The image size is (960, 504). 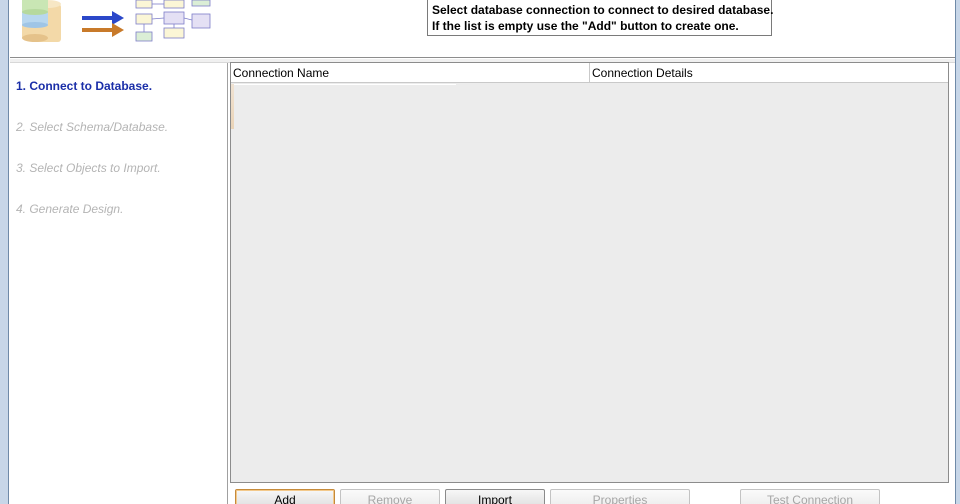 I want to click on column-header-connection-name: Connection Name, so click(x=410, y=73).